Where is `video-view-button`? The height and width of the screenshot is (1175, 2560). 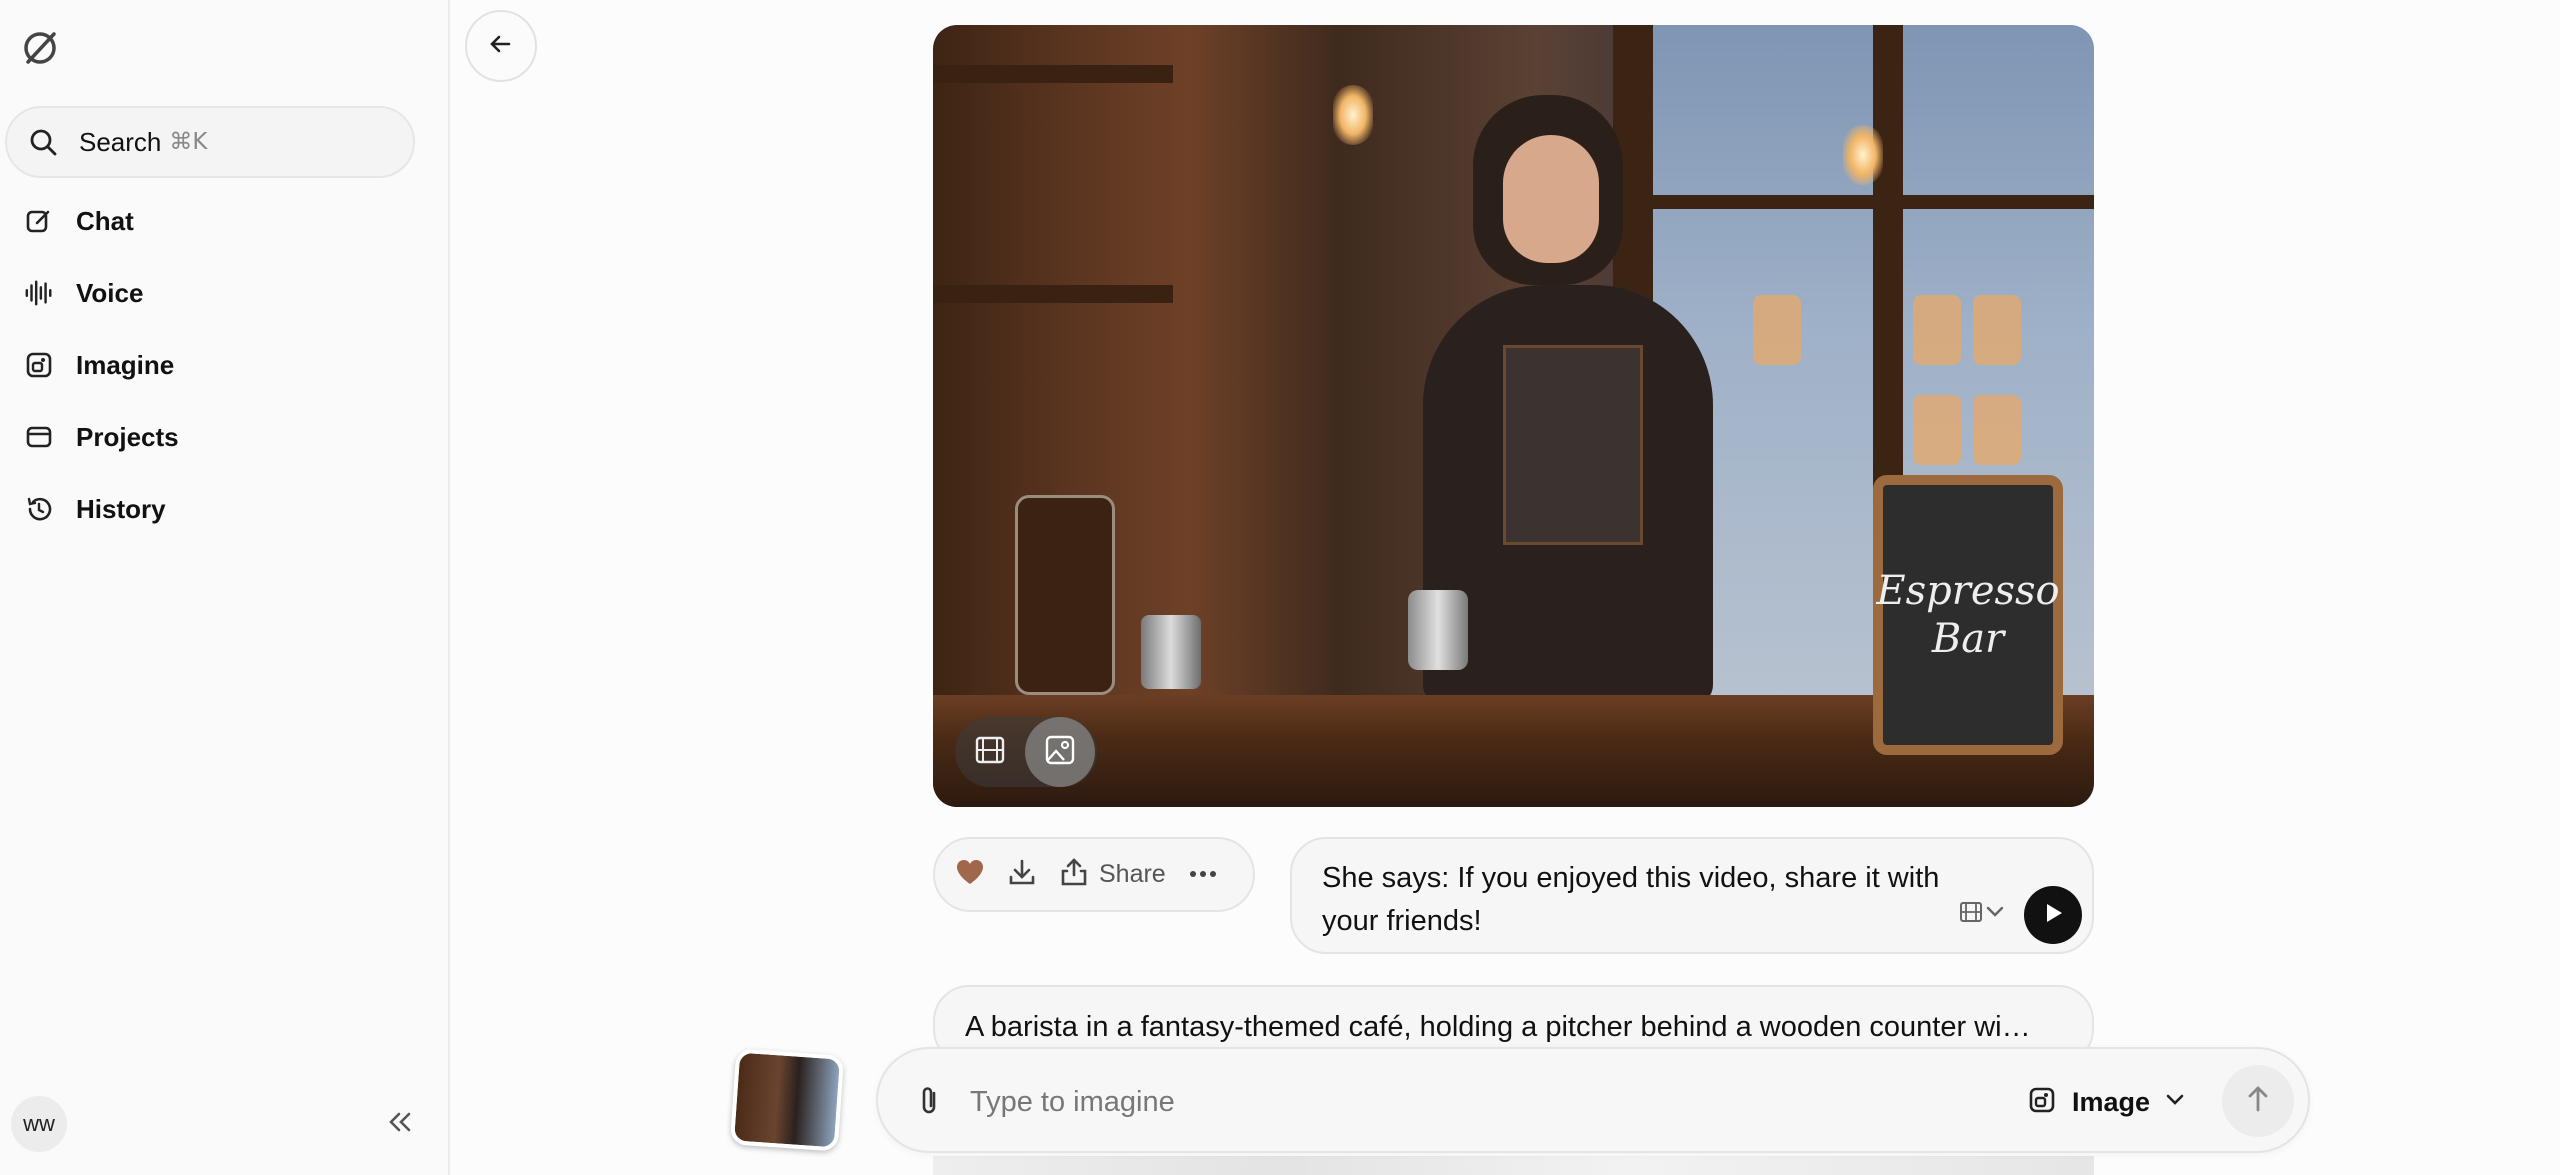
video-view-button is located at coordinates (990, 752).